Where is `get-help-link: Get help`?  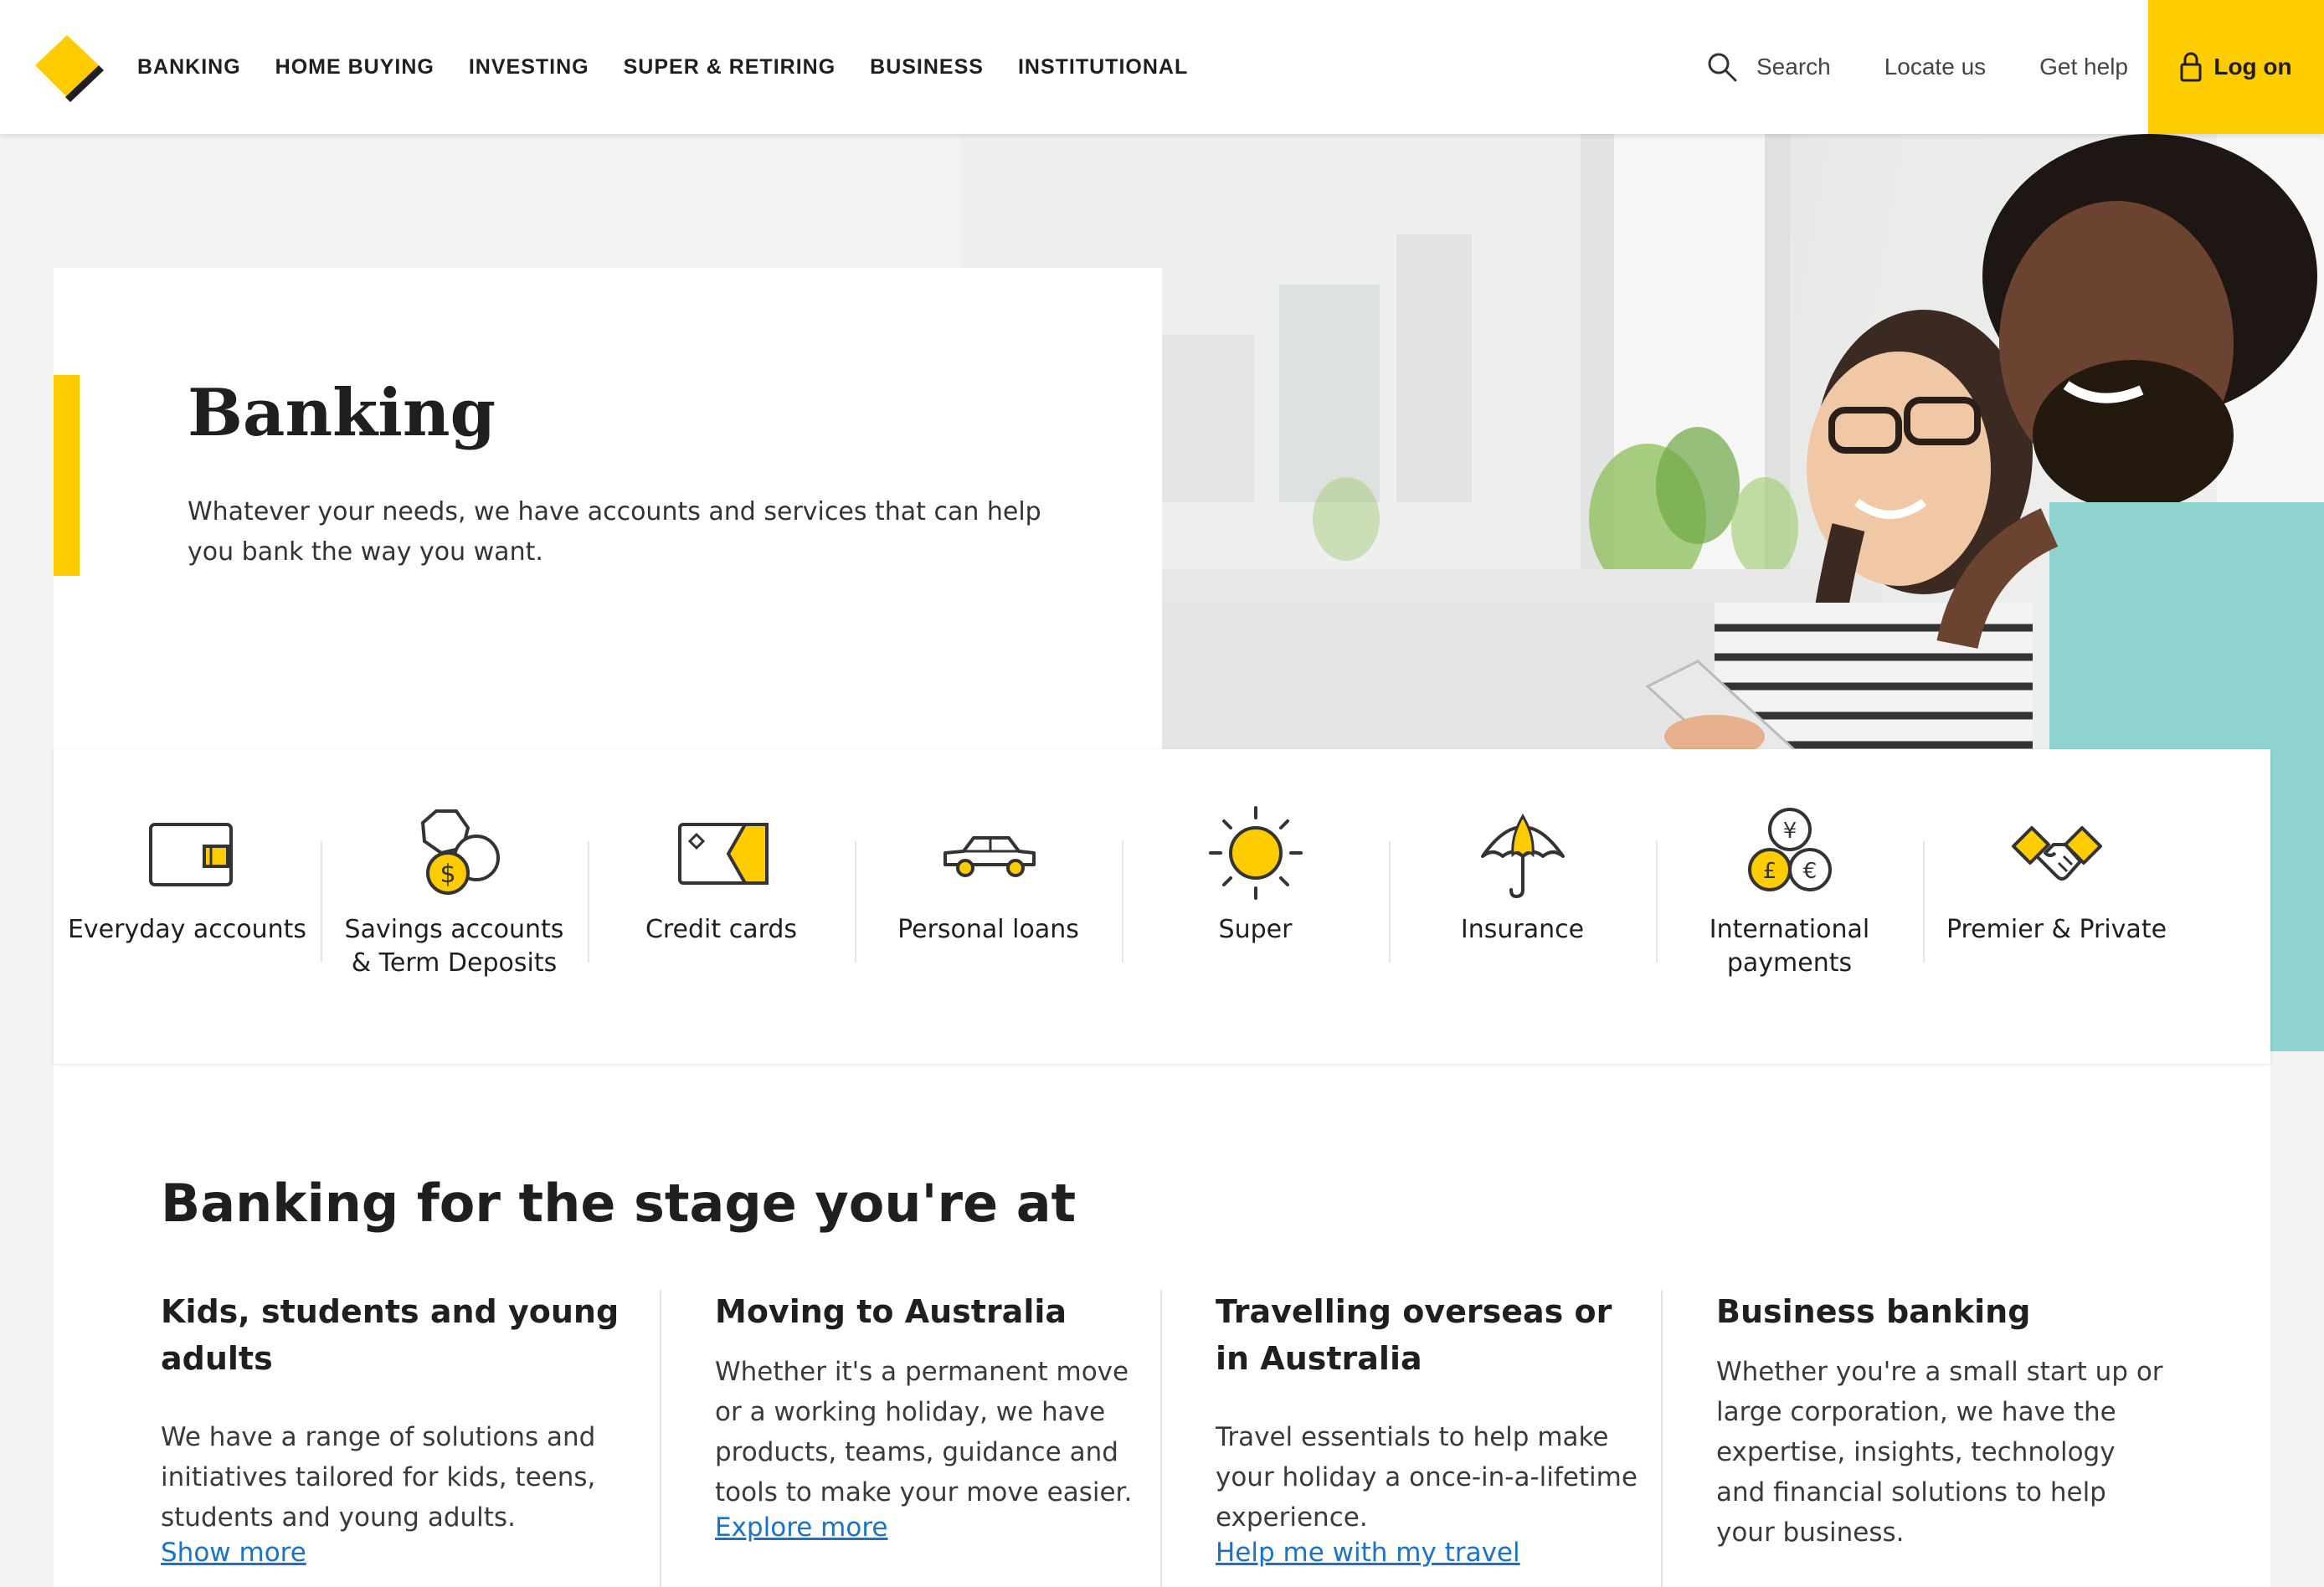 get-help-link: Get help is located at coordinates (2084, 67).